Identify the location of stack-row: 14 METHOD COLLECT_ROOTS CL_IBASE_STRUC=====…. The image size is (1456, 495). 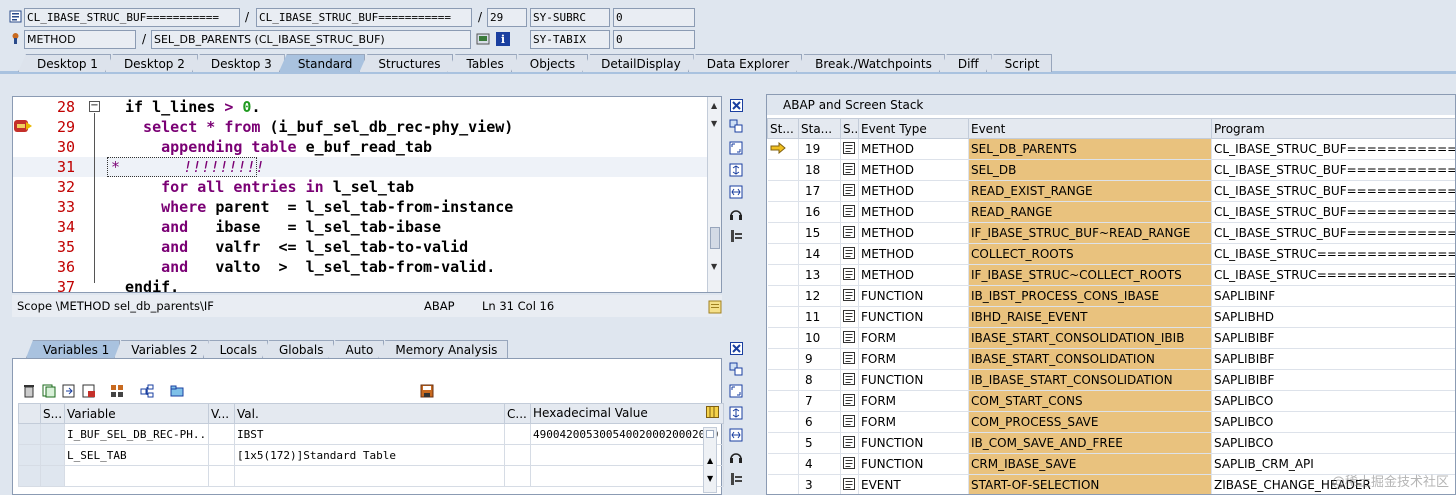
(1111, 254).